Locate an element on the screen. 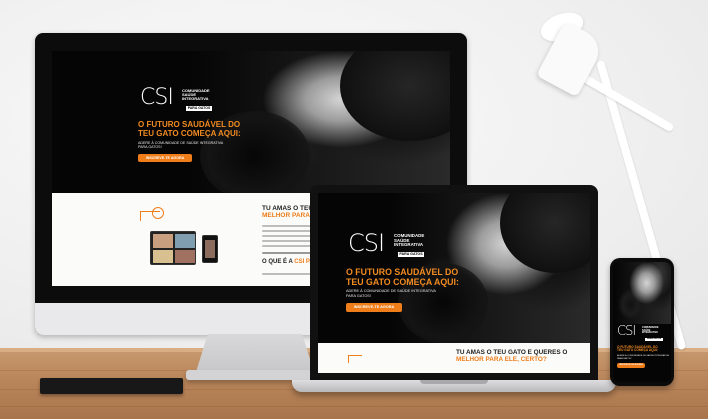 Image resolution: width=708 pixels, height=419 pixels. laptop-logo-tag: PARA GATOS is located at coordinates (411, 254).